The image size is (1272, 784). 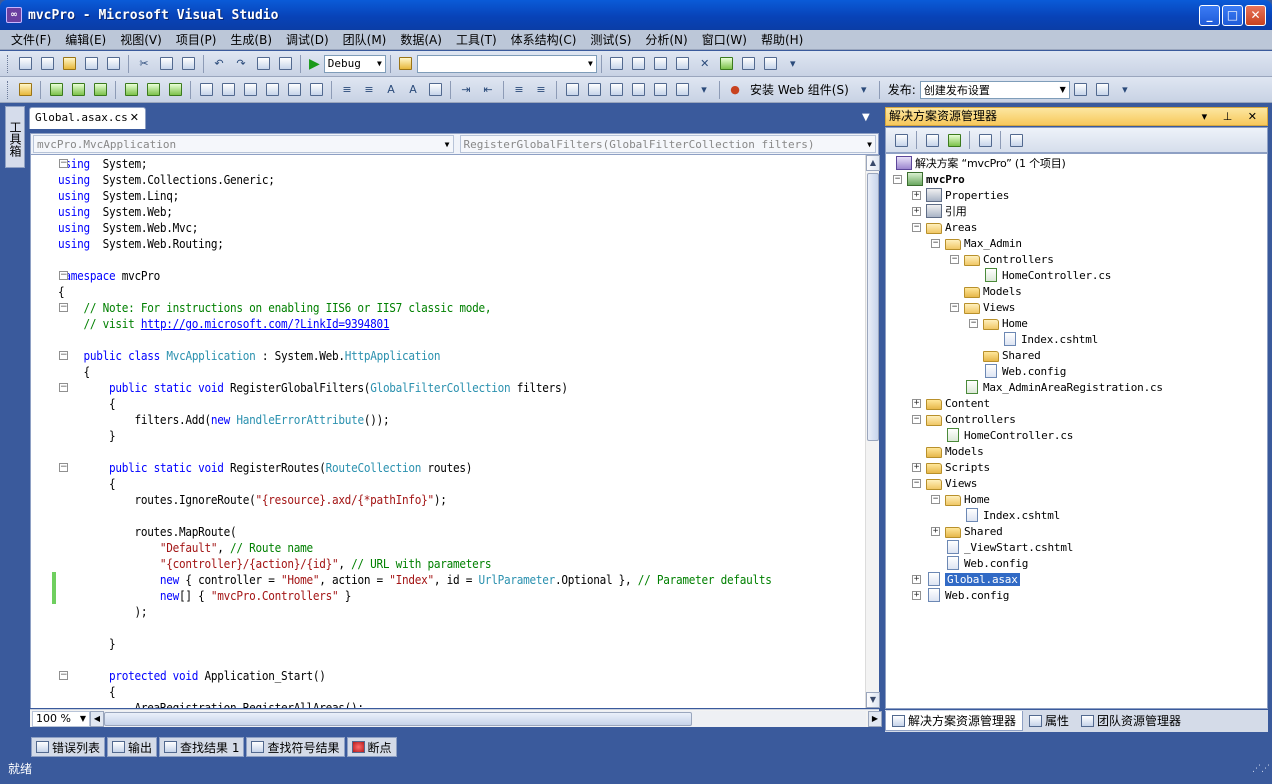 What do you see at coordinates (294, 90) in the screenshot?
I see `split-cells-icon` at bounding box center [294, 90].